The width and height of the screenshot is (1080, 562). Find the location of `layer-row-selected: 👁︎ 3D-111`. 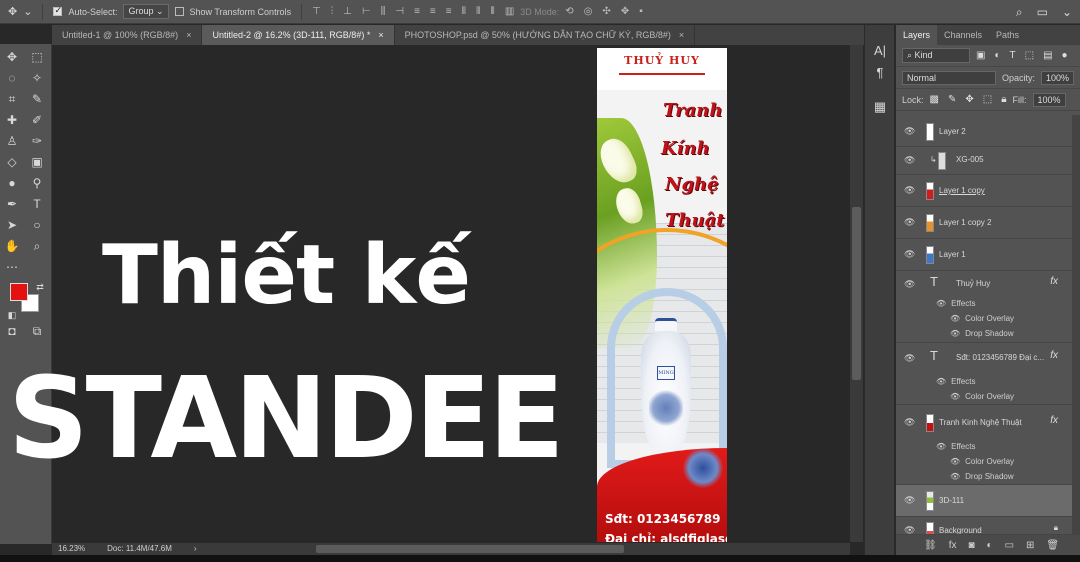

layer-row-selected: 👁︎ 3D-111 is located at coordinates (984, 501).